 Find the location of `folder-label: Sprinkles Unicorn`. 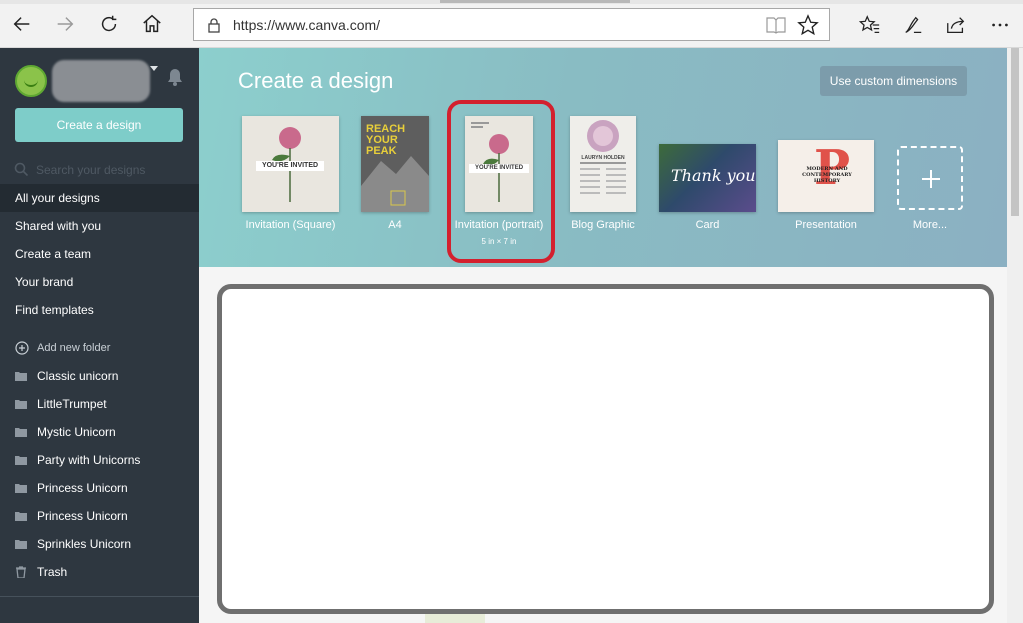

folder-label: Sprinkles Unicorn is located at coordinates (84, 544).